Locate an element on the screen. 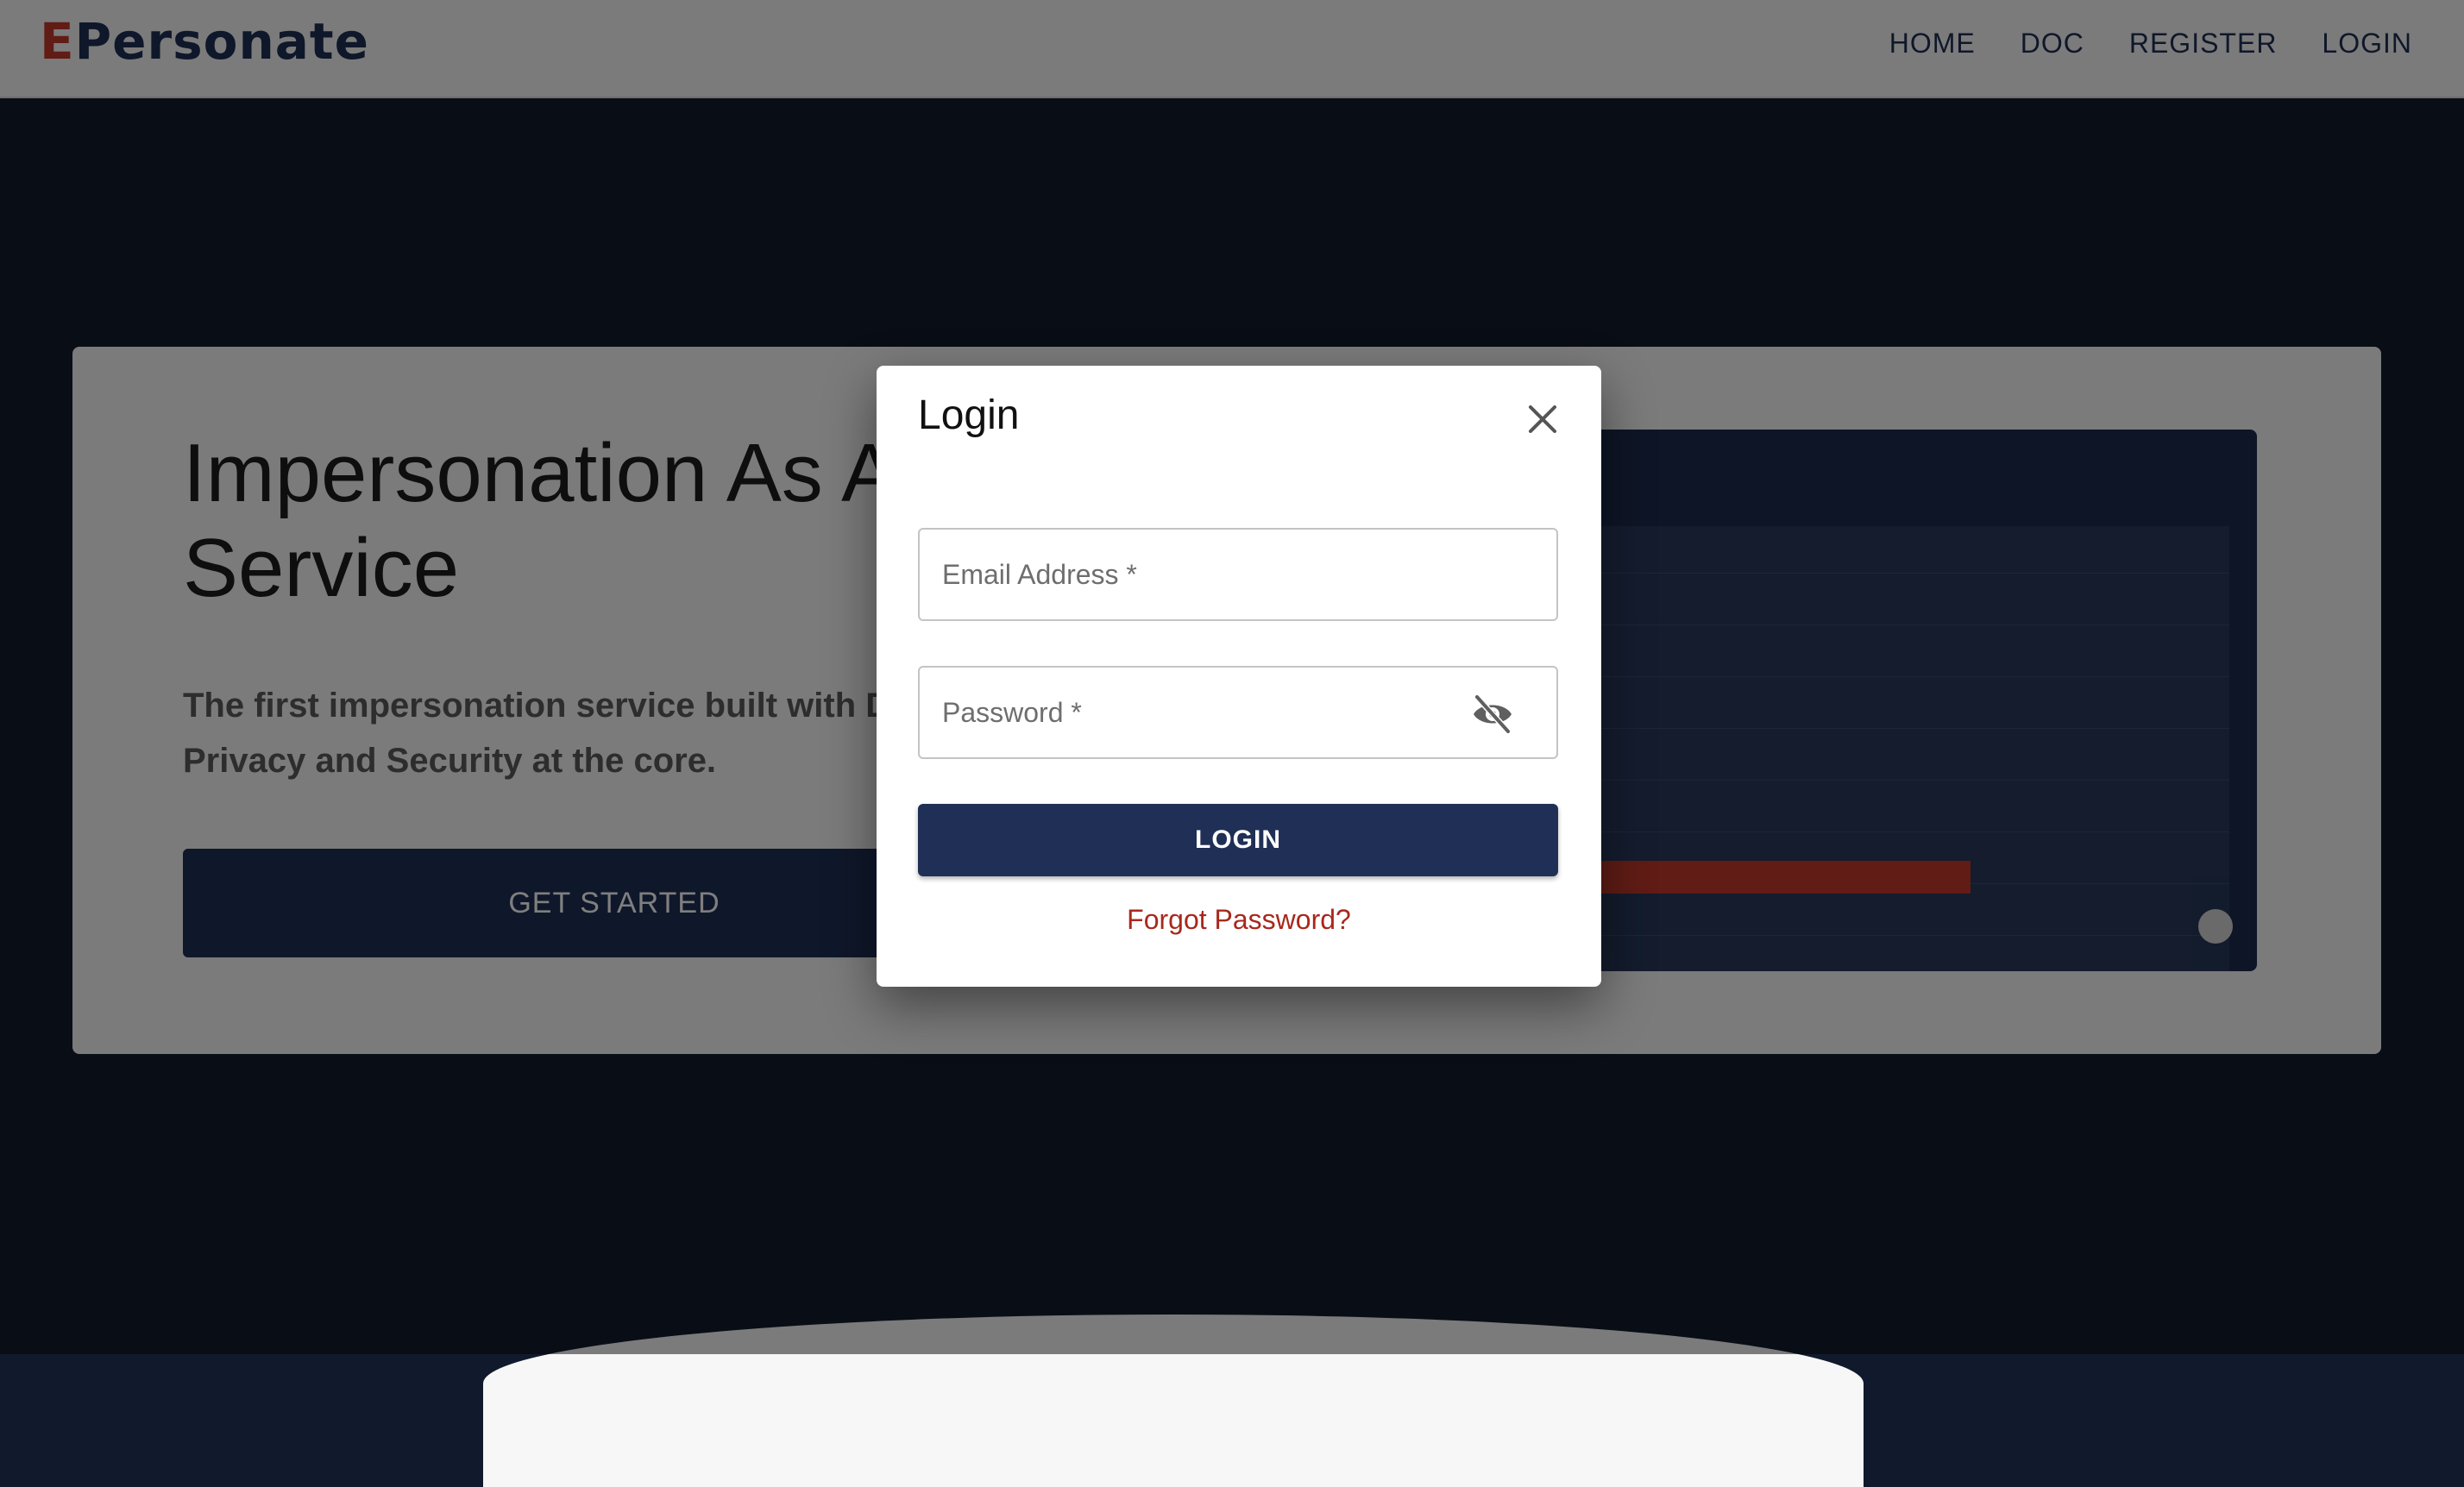  forgot-password-link: Forgot Password? is located at coordinates (1239, 920).